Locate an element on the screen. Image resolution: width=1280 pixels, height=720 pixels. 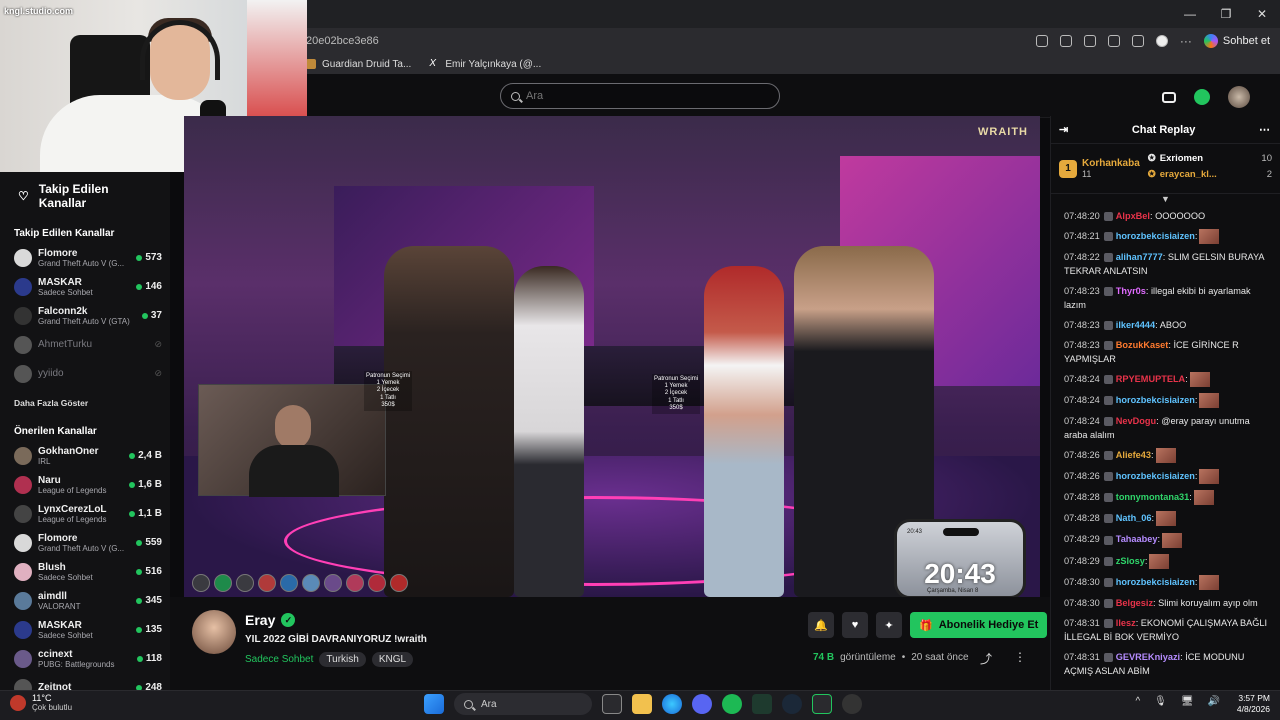
phone-notch is located at coordinates (961, 532).